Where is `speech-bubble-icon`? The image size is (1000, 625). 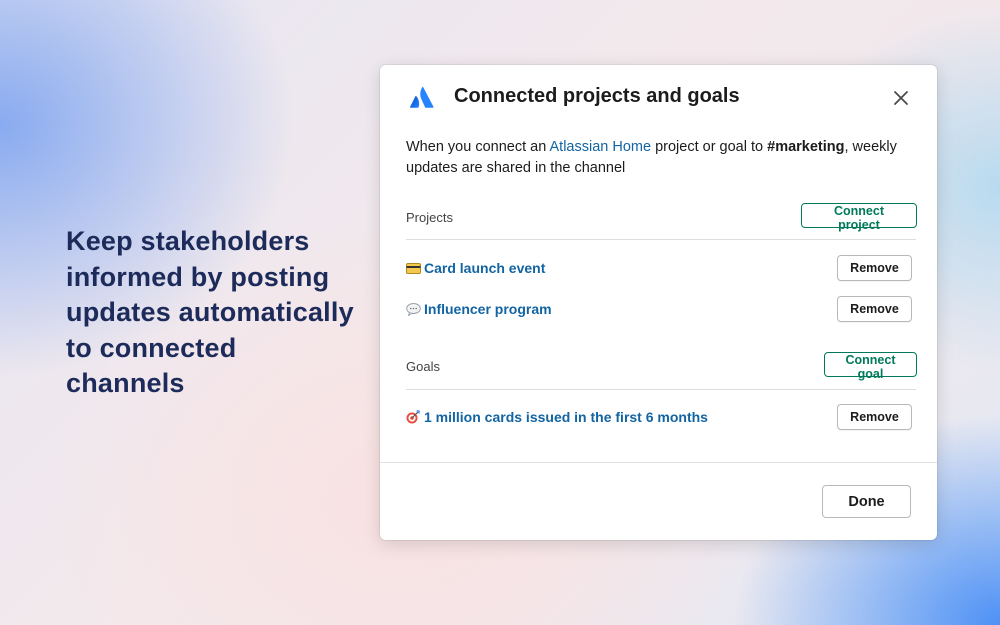
speech-bubble-icon is located at coordinates (414, 309).